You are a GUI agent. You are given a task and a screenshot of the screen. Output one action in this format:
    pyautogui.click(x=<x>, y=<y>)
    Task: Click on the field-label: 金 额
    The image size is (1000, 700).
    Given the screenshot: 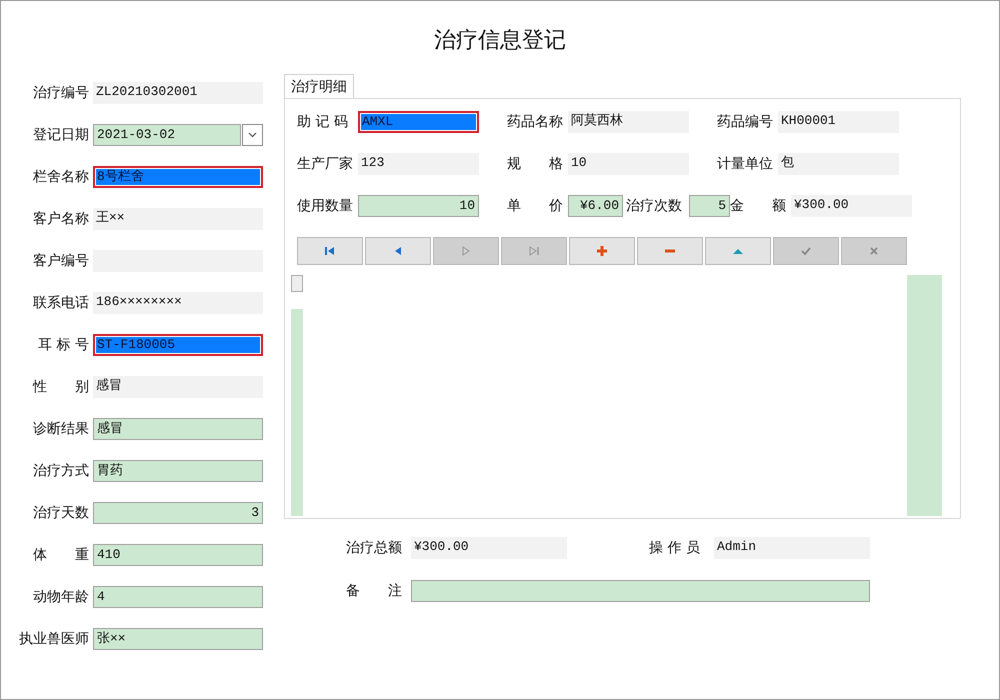 What is the action you would take?
    pyautogui.click(x=758, y=206)
    